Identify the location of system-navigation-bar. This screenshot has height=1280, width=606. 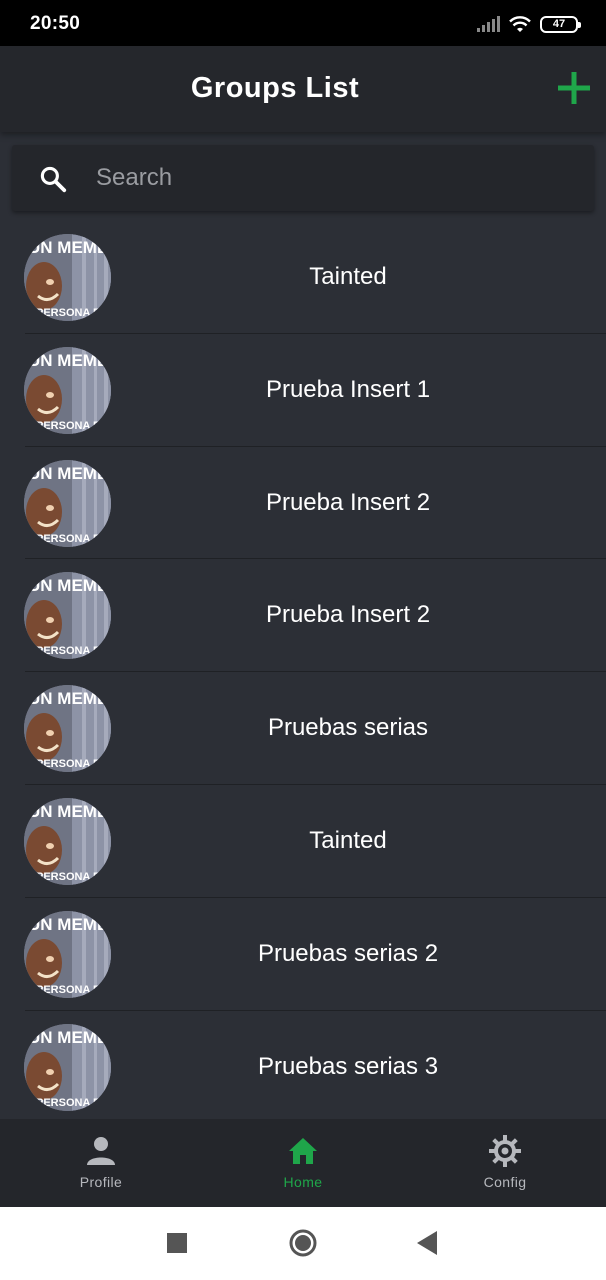
(303, 1243).